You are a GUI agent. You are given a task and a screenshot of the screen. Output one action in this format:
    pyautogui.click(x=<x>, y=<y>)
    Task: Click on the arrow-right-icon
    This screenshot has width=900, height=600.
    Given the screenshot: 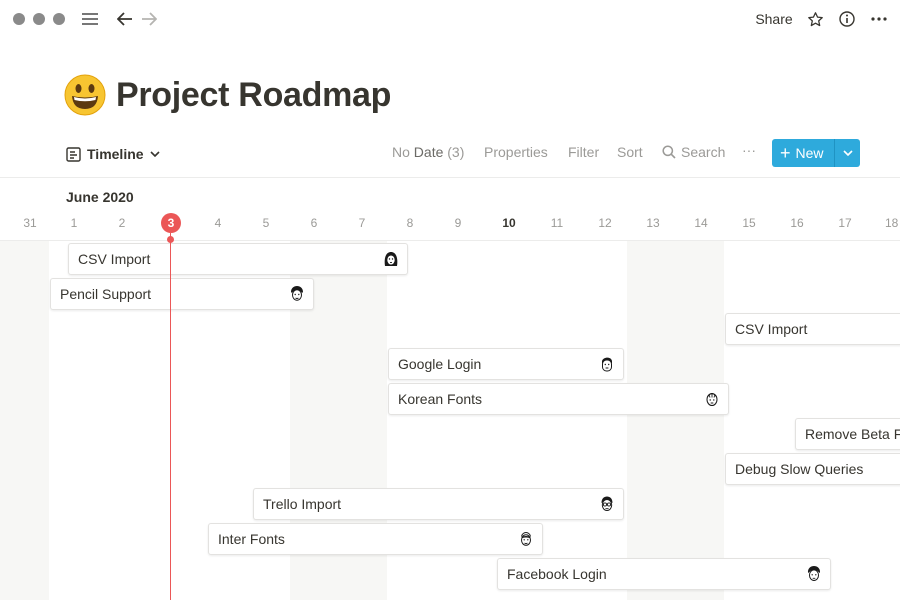 What is the action you would take?
    pyautogui.click(x=149, y=19)
    